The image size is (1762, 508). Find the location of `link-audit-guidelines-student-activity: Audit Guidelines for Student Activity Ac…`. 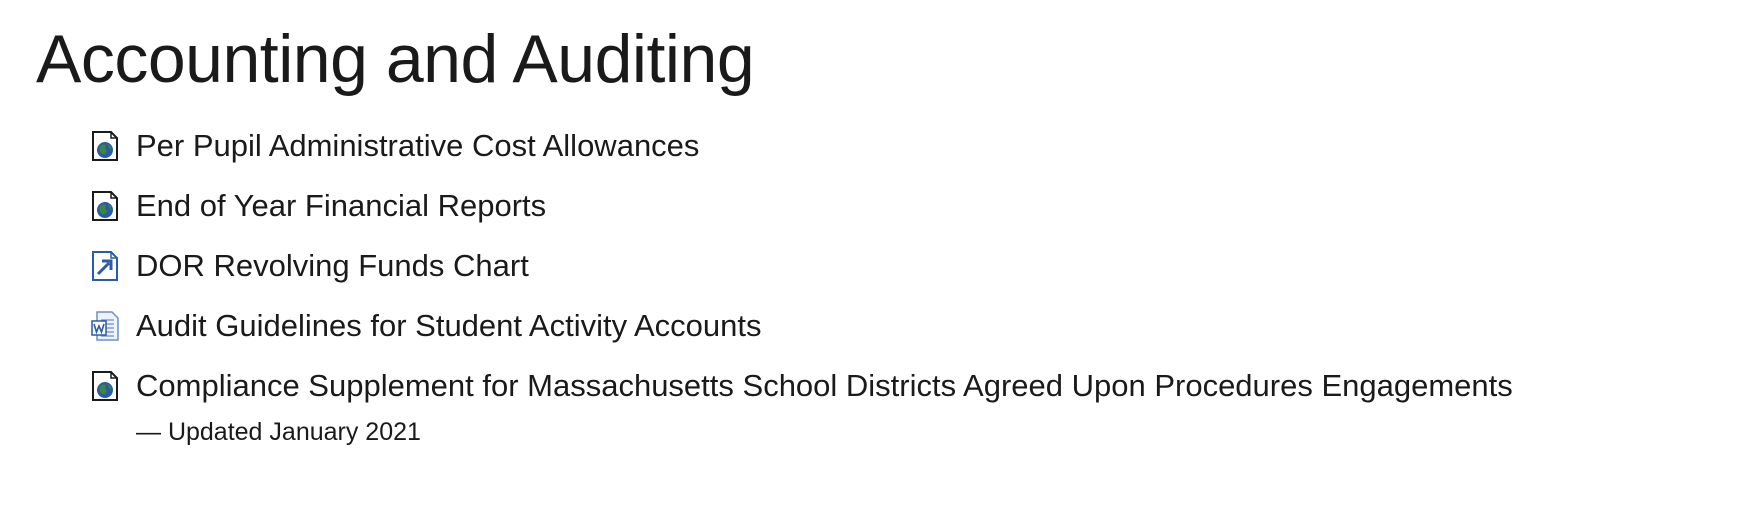

link-audit-guidelines-student-activity: Audit Guidelines for Student Activity Ac… is located at coordinates (449, 326).